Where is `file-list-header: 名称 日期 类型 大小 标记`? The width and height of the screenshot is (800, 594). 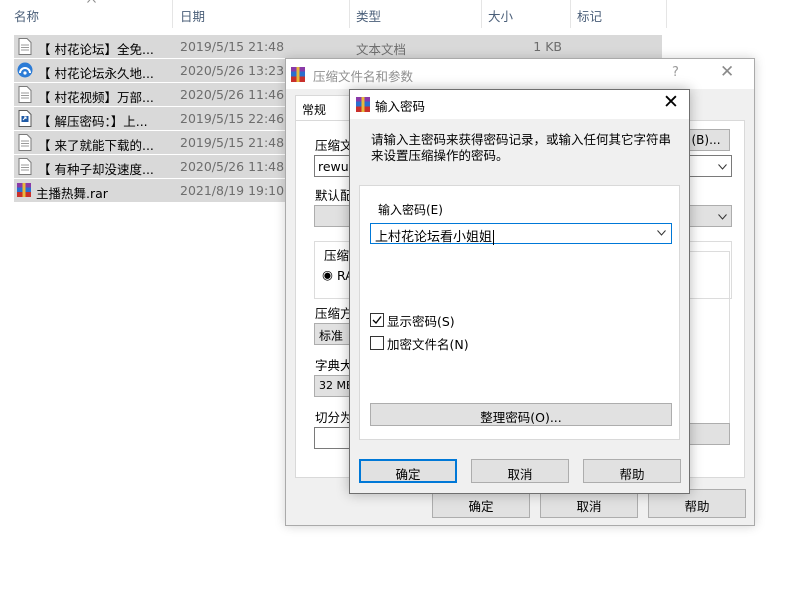
file-list-header: 名称 日期 类型 大小 标记 is located at coordinates (334, 15).